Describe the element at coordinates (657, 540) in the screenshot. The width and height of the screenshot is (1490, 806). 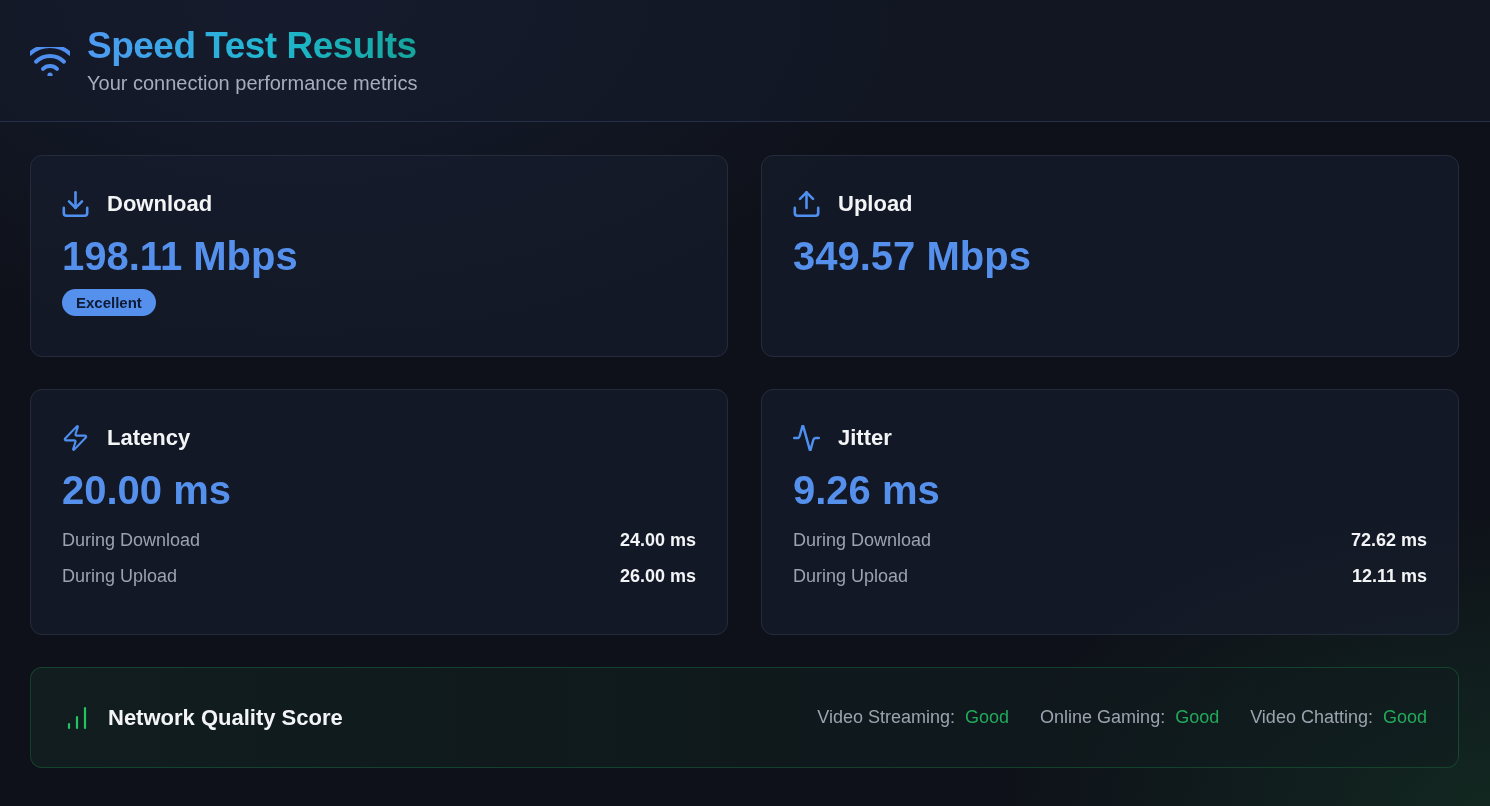
I see `detail-value: 24.00 ms` at that location.